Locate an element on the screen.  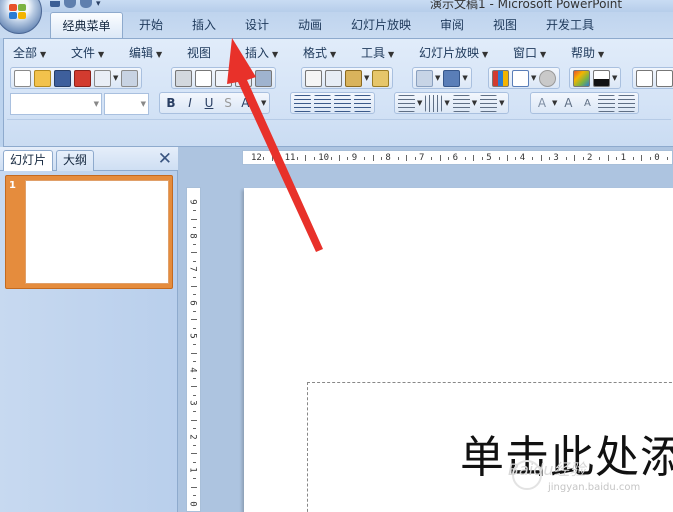
menu-all: 全部 ▼ is located at coordinates (29, 53).